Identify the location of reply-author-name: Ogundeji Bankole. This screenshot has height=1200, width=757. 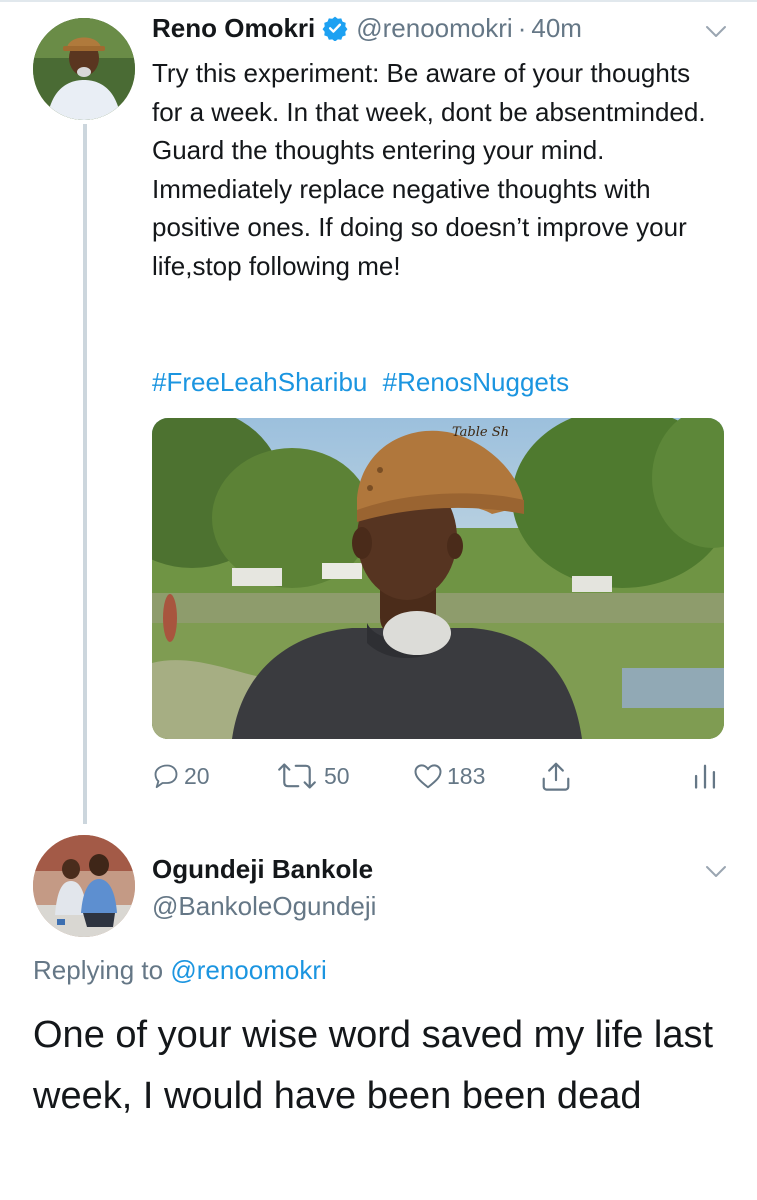
(262, 869).